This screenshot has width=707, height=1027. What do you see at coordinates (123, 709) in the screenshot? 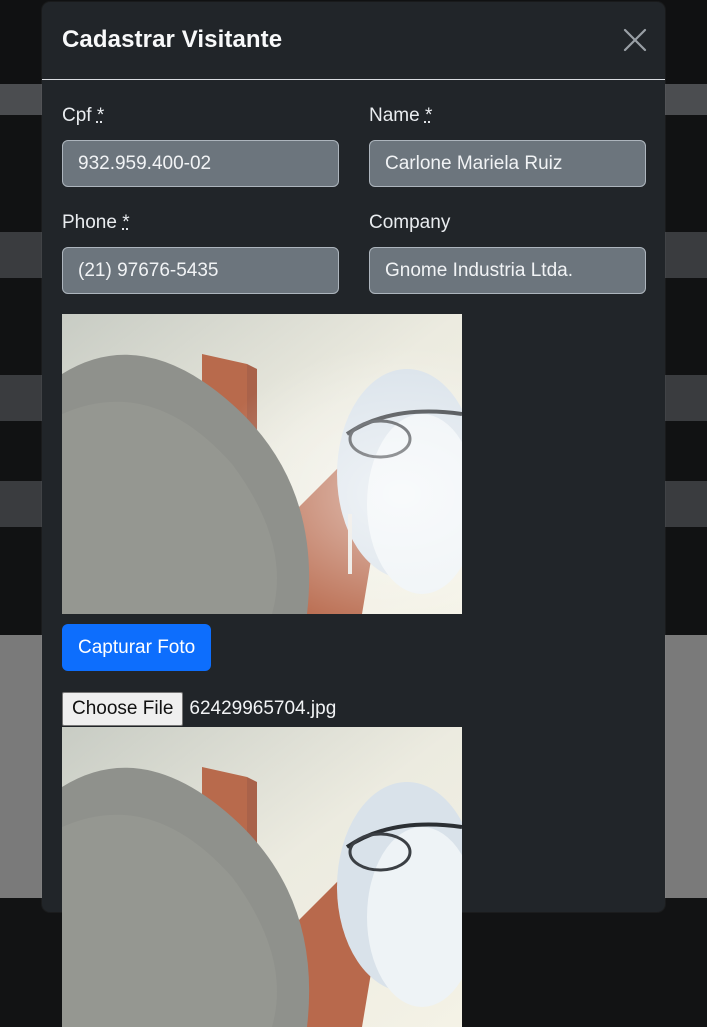
I see `choose-file-button: Choose File` at bounding box center [123, 709].